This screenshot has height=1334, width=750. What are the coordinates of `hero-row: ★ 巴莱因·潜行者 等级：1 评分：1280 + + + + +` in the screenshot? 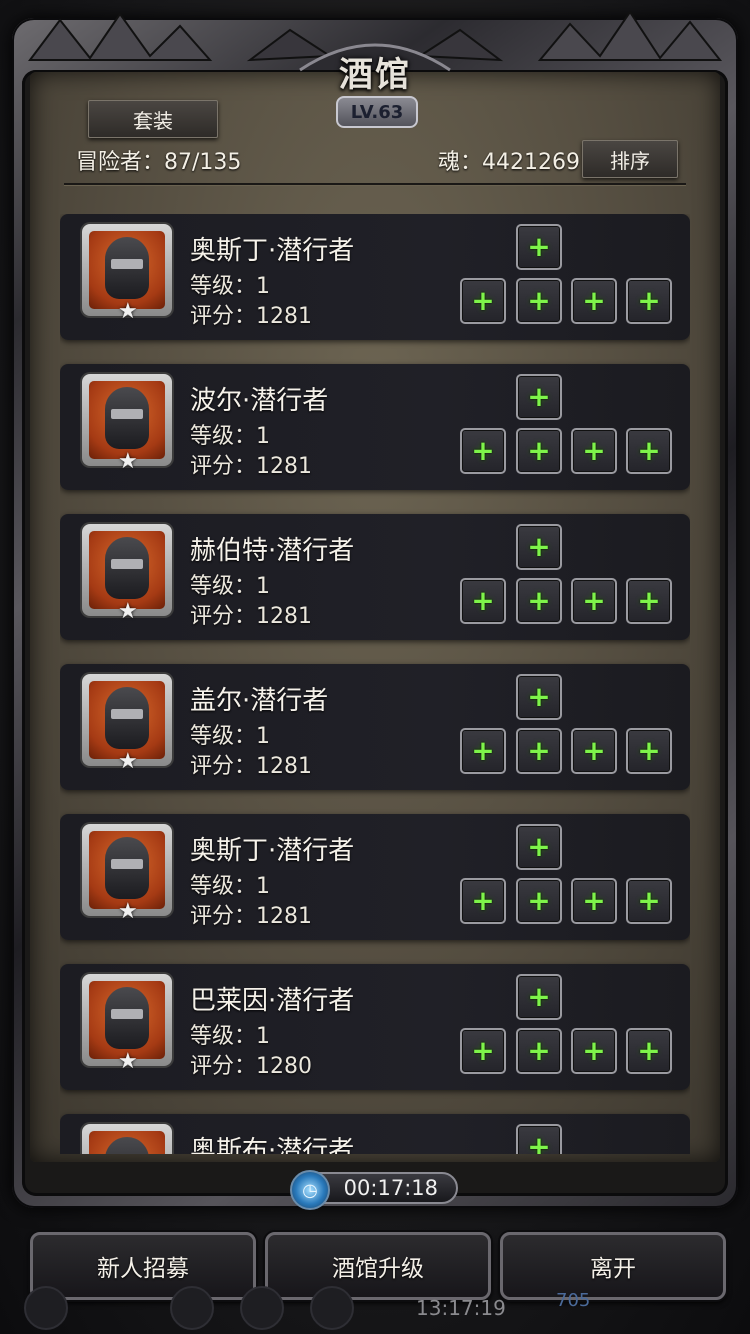 It's located at (375, 1027).